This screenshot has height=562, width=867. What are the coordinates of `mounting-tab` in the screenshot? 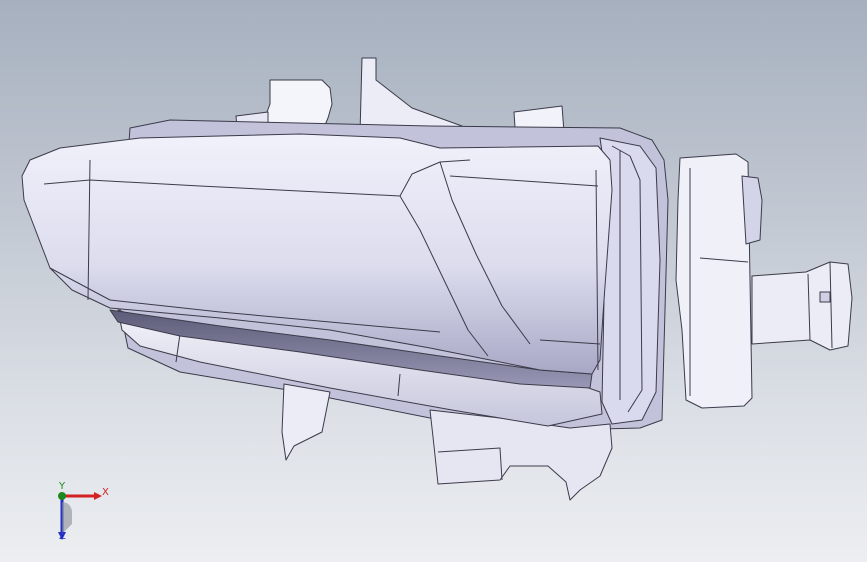 It's located at (411, 96).